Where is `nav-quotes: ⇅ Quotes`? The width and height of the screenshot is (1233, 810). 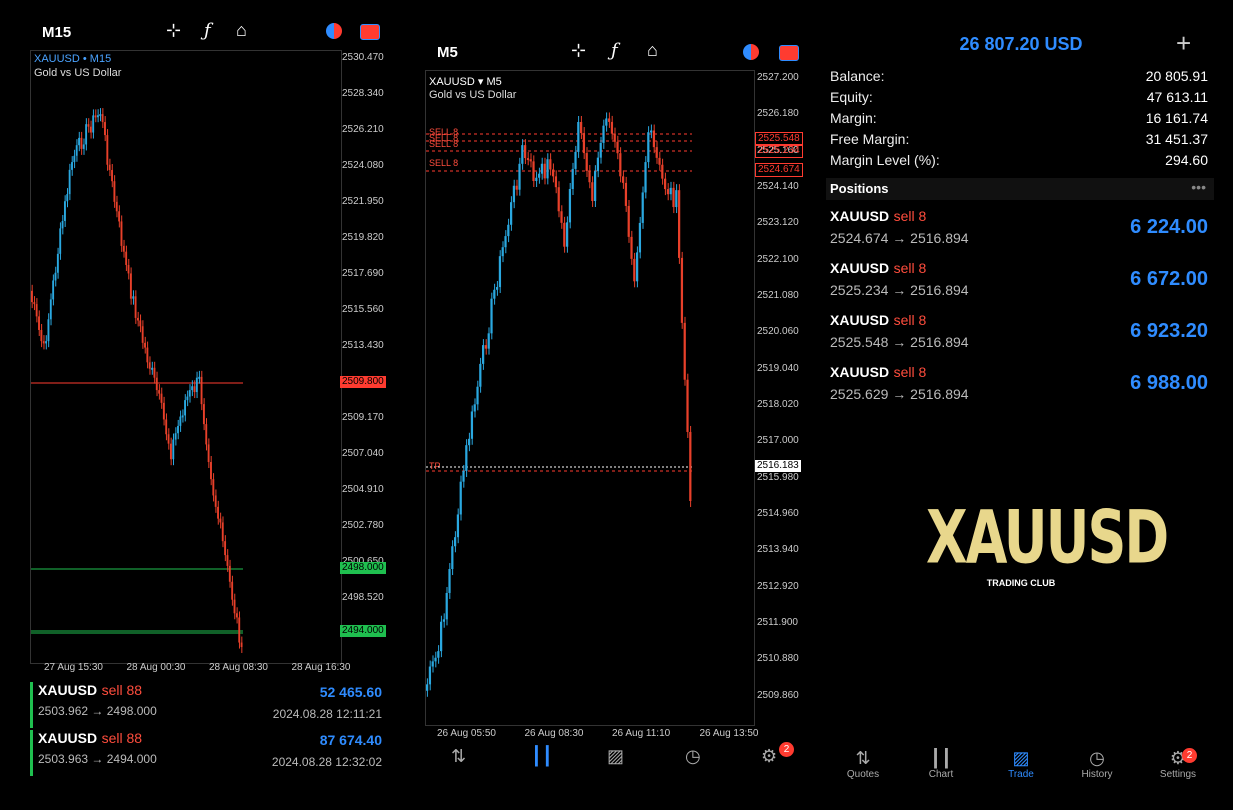 nav-quotes: ⇅ Quotes is located at coordinates (863, 764).